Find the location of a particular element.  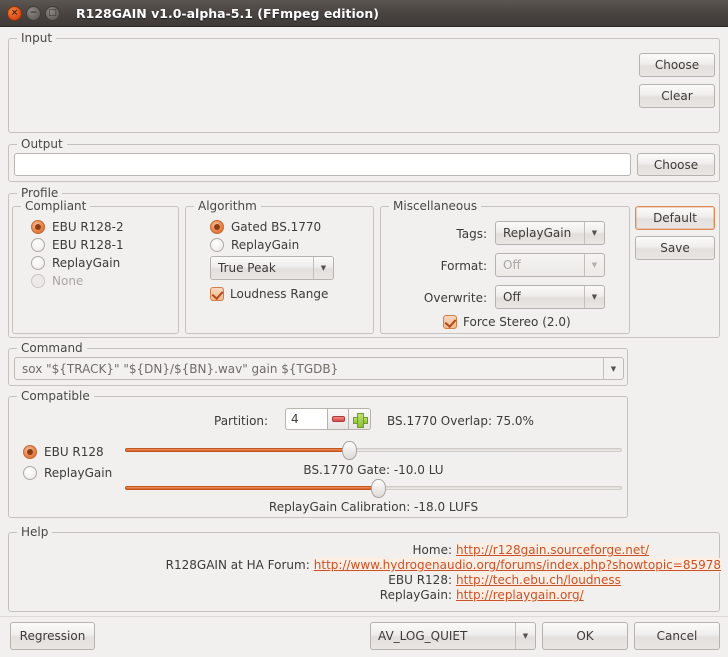

compatible-mode-radios: EBU R128 ReplayGain is located at coordinates (67, 464).